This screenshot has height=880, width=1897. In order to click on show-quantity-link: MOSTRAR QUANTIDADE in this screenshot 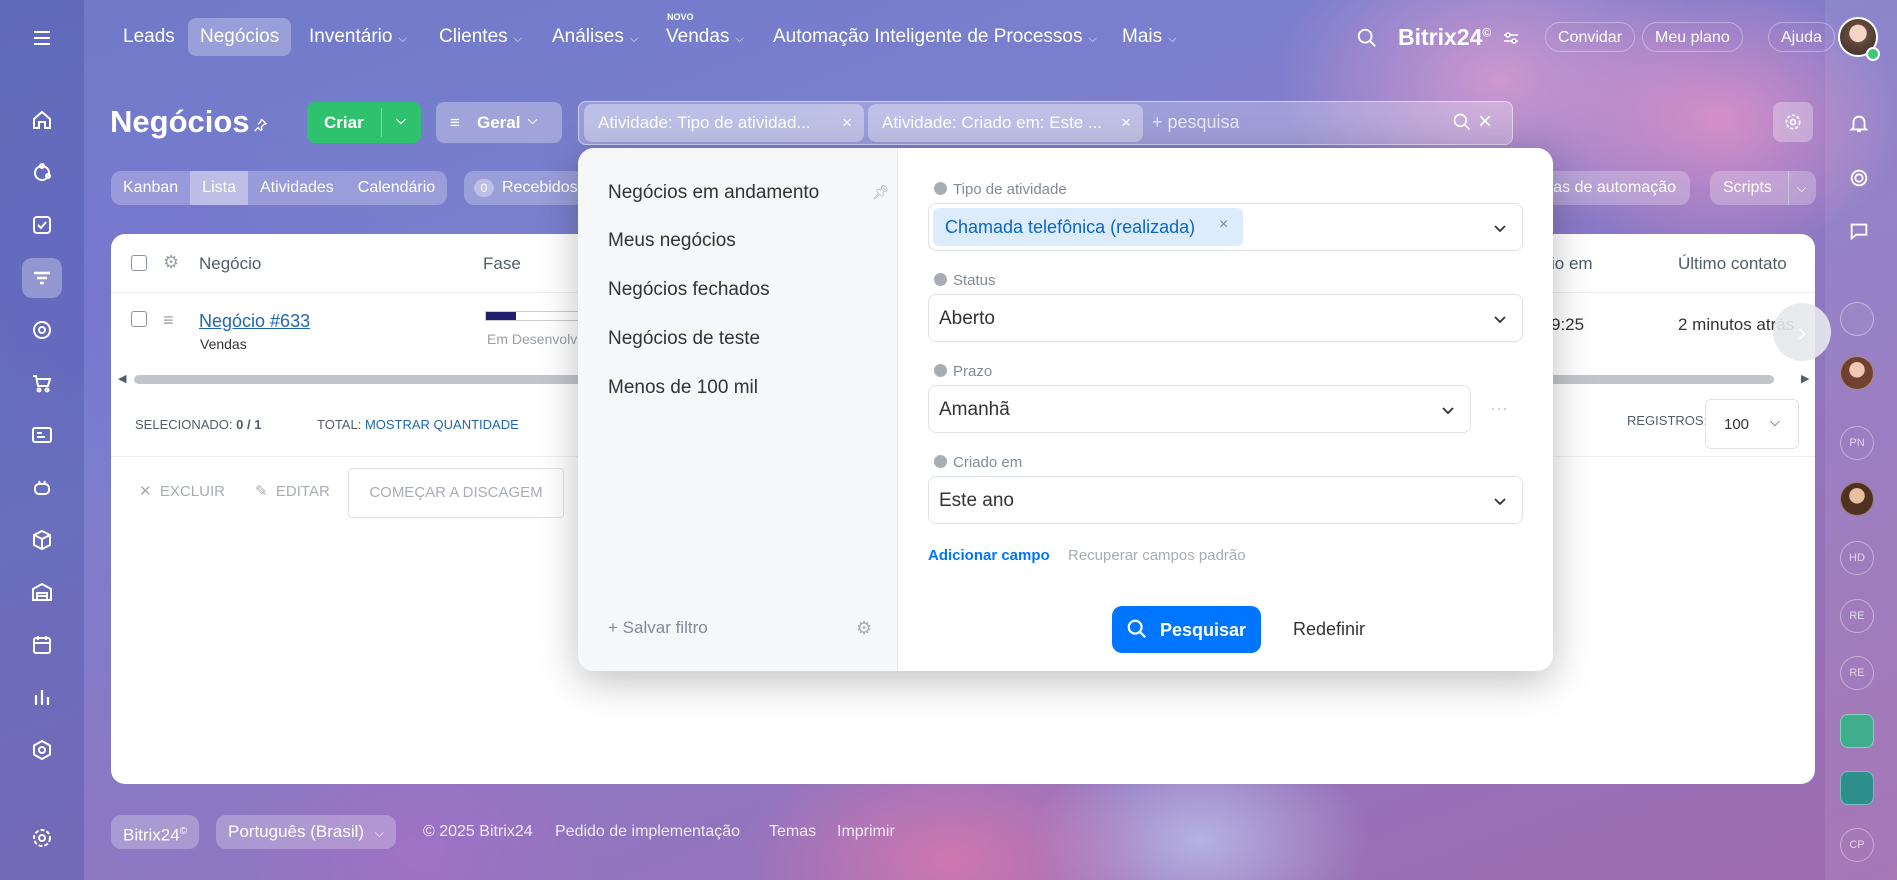, I will do `click(442, 424)`.